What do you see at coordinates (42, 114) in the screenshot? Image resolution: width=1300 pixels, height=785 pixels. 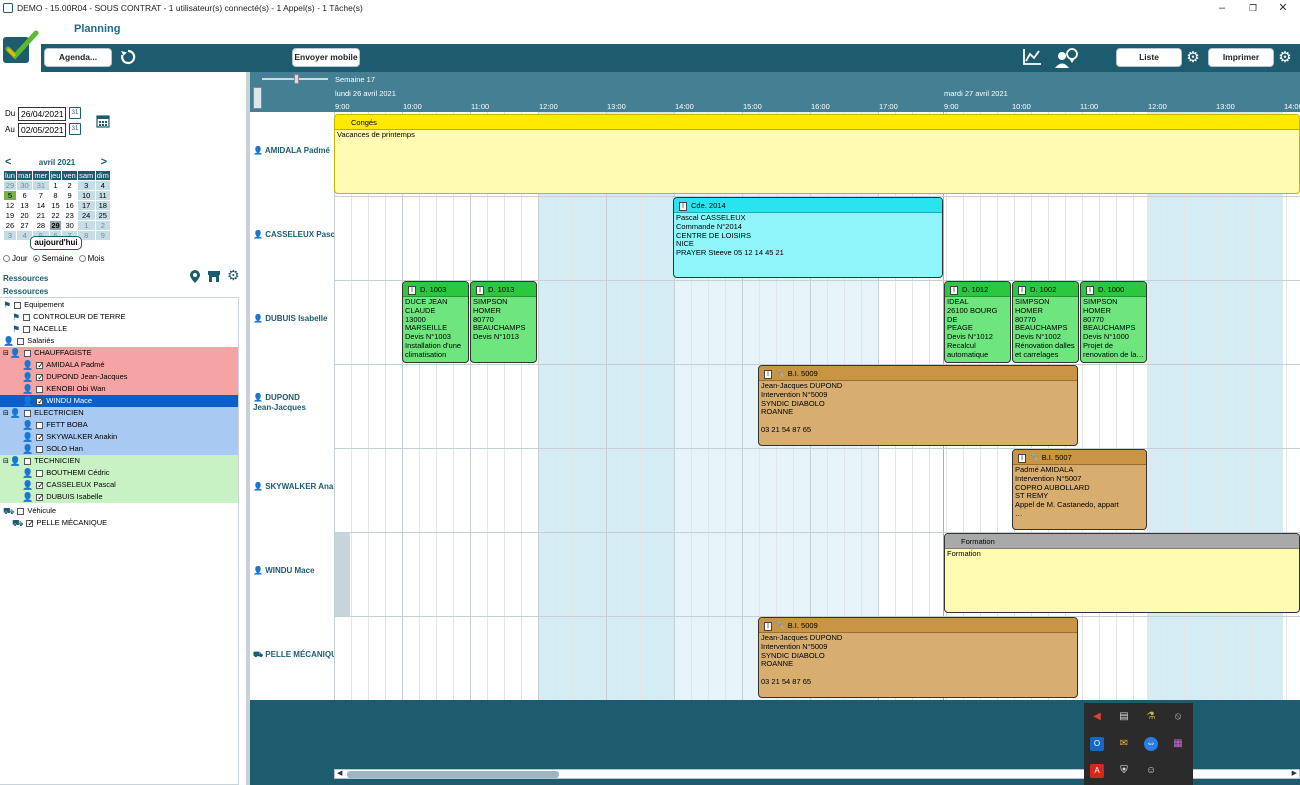 I see `date-from-input: 26/04/2021` at bounding box center [42, 114].